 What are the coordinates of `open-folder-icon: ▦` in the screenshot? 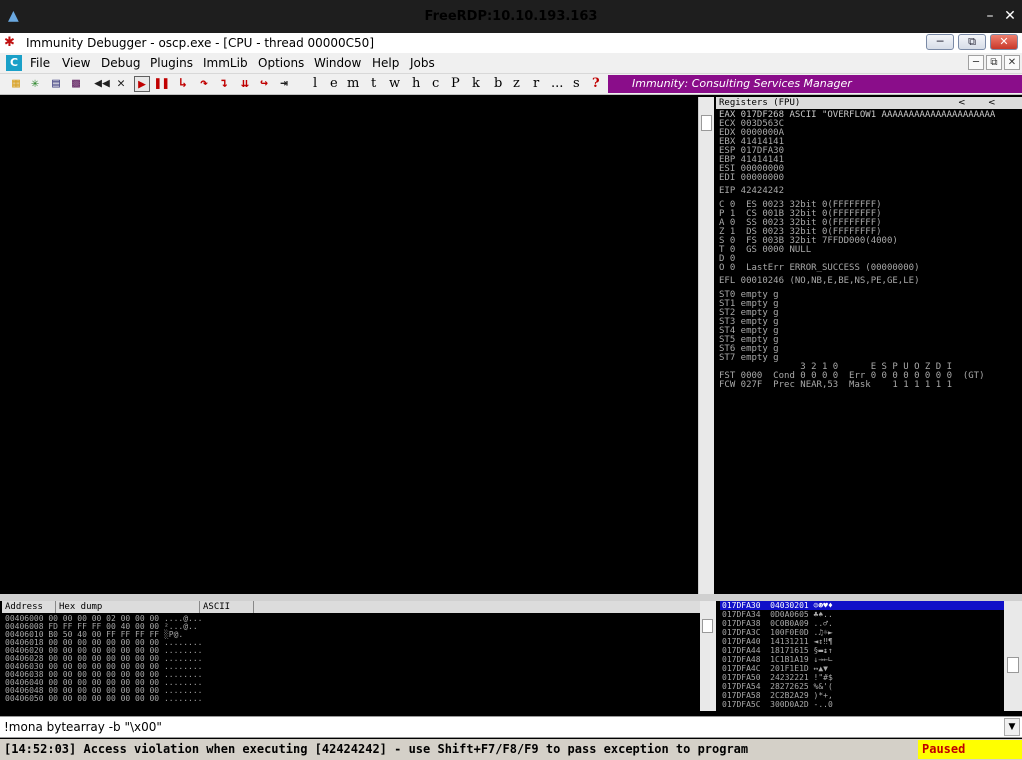 It's located at (16, 84).